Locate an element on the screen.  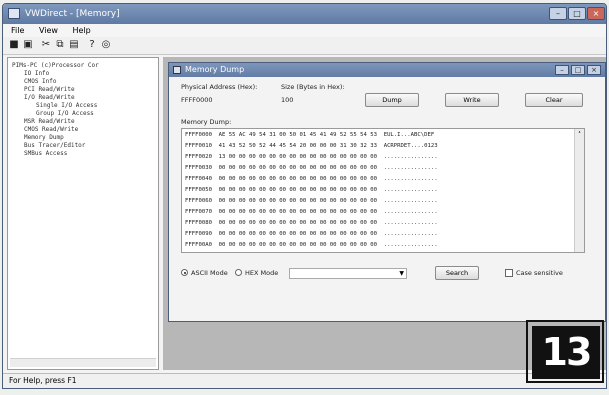
maximize-button: □ is located at coordinates (577, 13).